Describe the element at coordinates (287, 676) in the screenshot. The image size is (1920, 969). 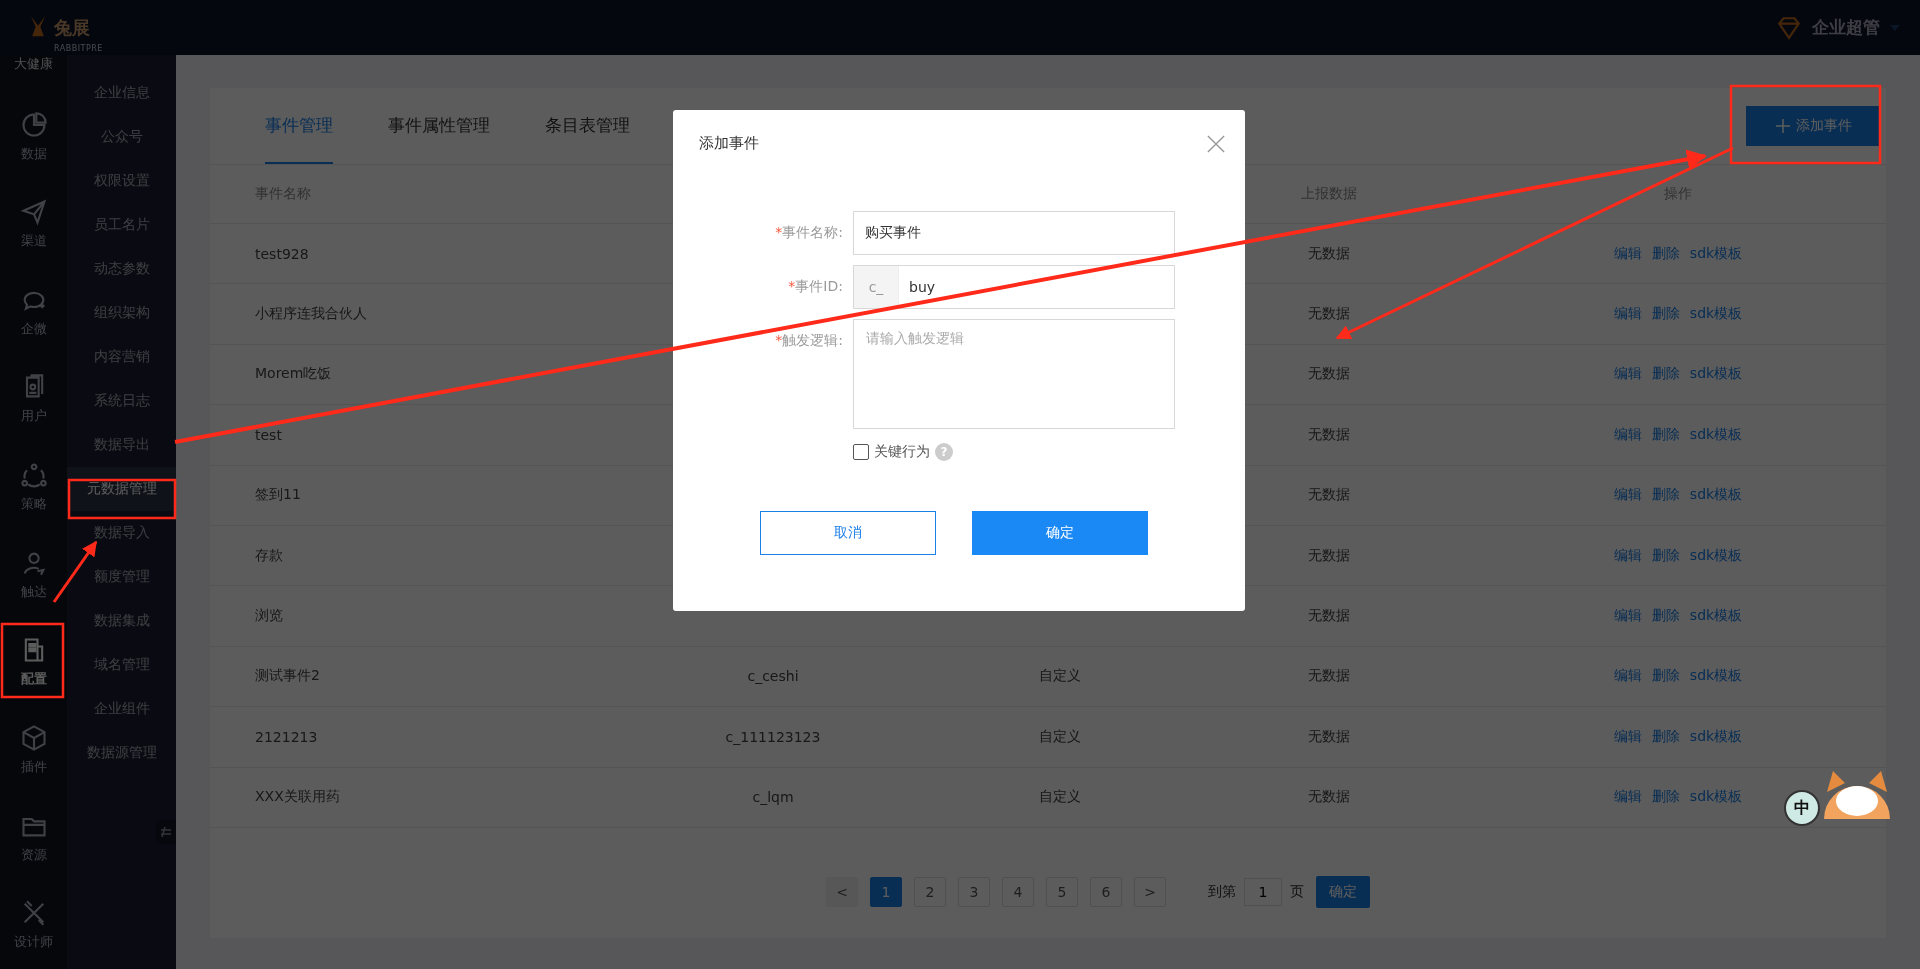
I see `table-cell-text: 测试事件2` at that location.